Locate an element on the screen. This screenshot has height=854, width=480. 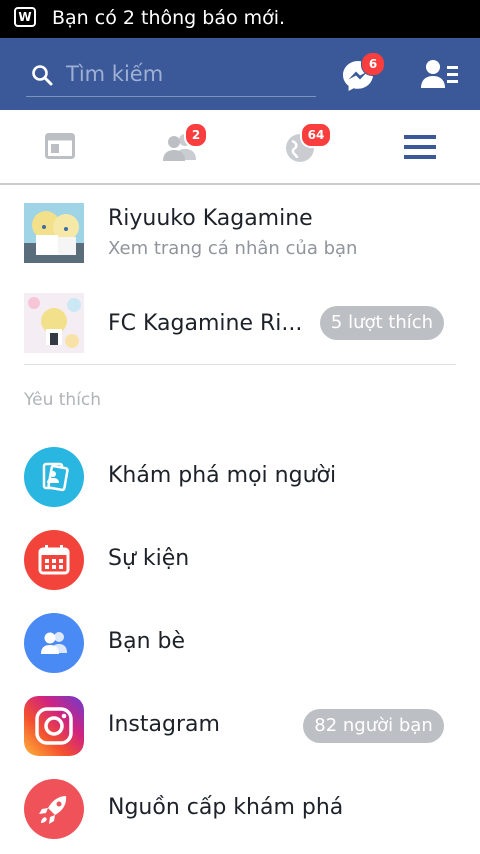
friends-icon is located at coordinates (54, 643).